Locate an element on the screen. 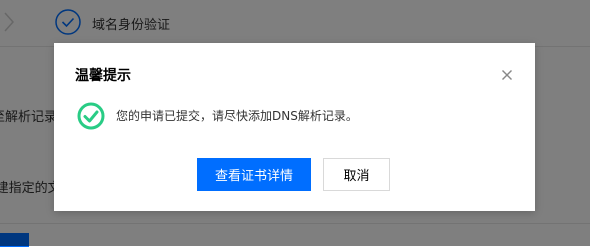 This screenshot has width=590, height=247. dialog-title: 温馨提示 is located at coordinates (103, 76).